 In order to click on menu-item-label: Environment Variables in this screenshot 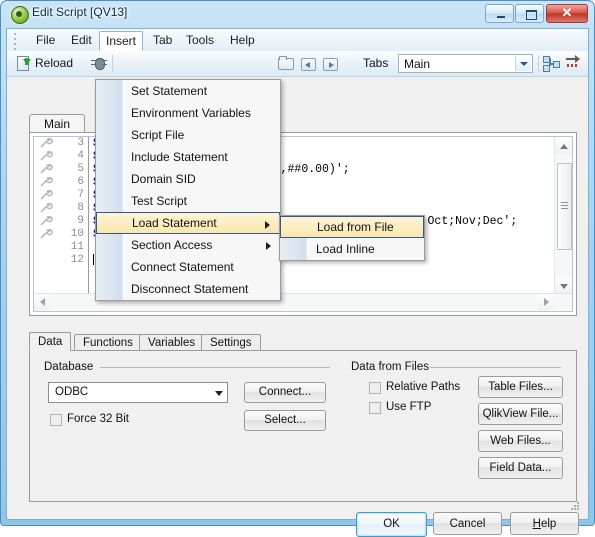, I will do `click(191, 113)`.